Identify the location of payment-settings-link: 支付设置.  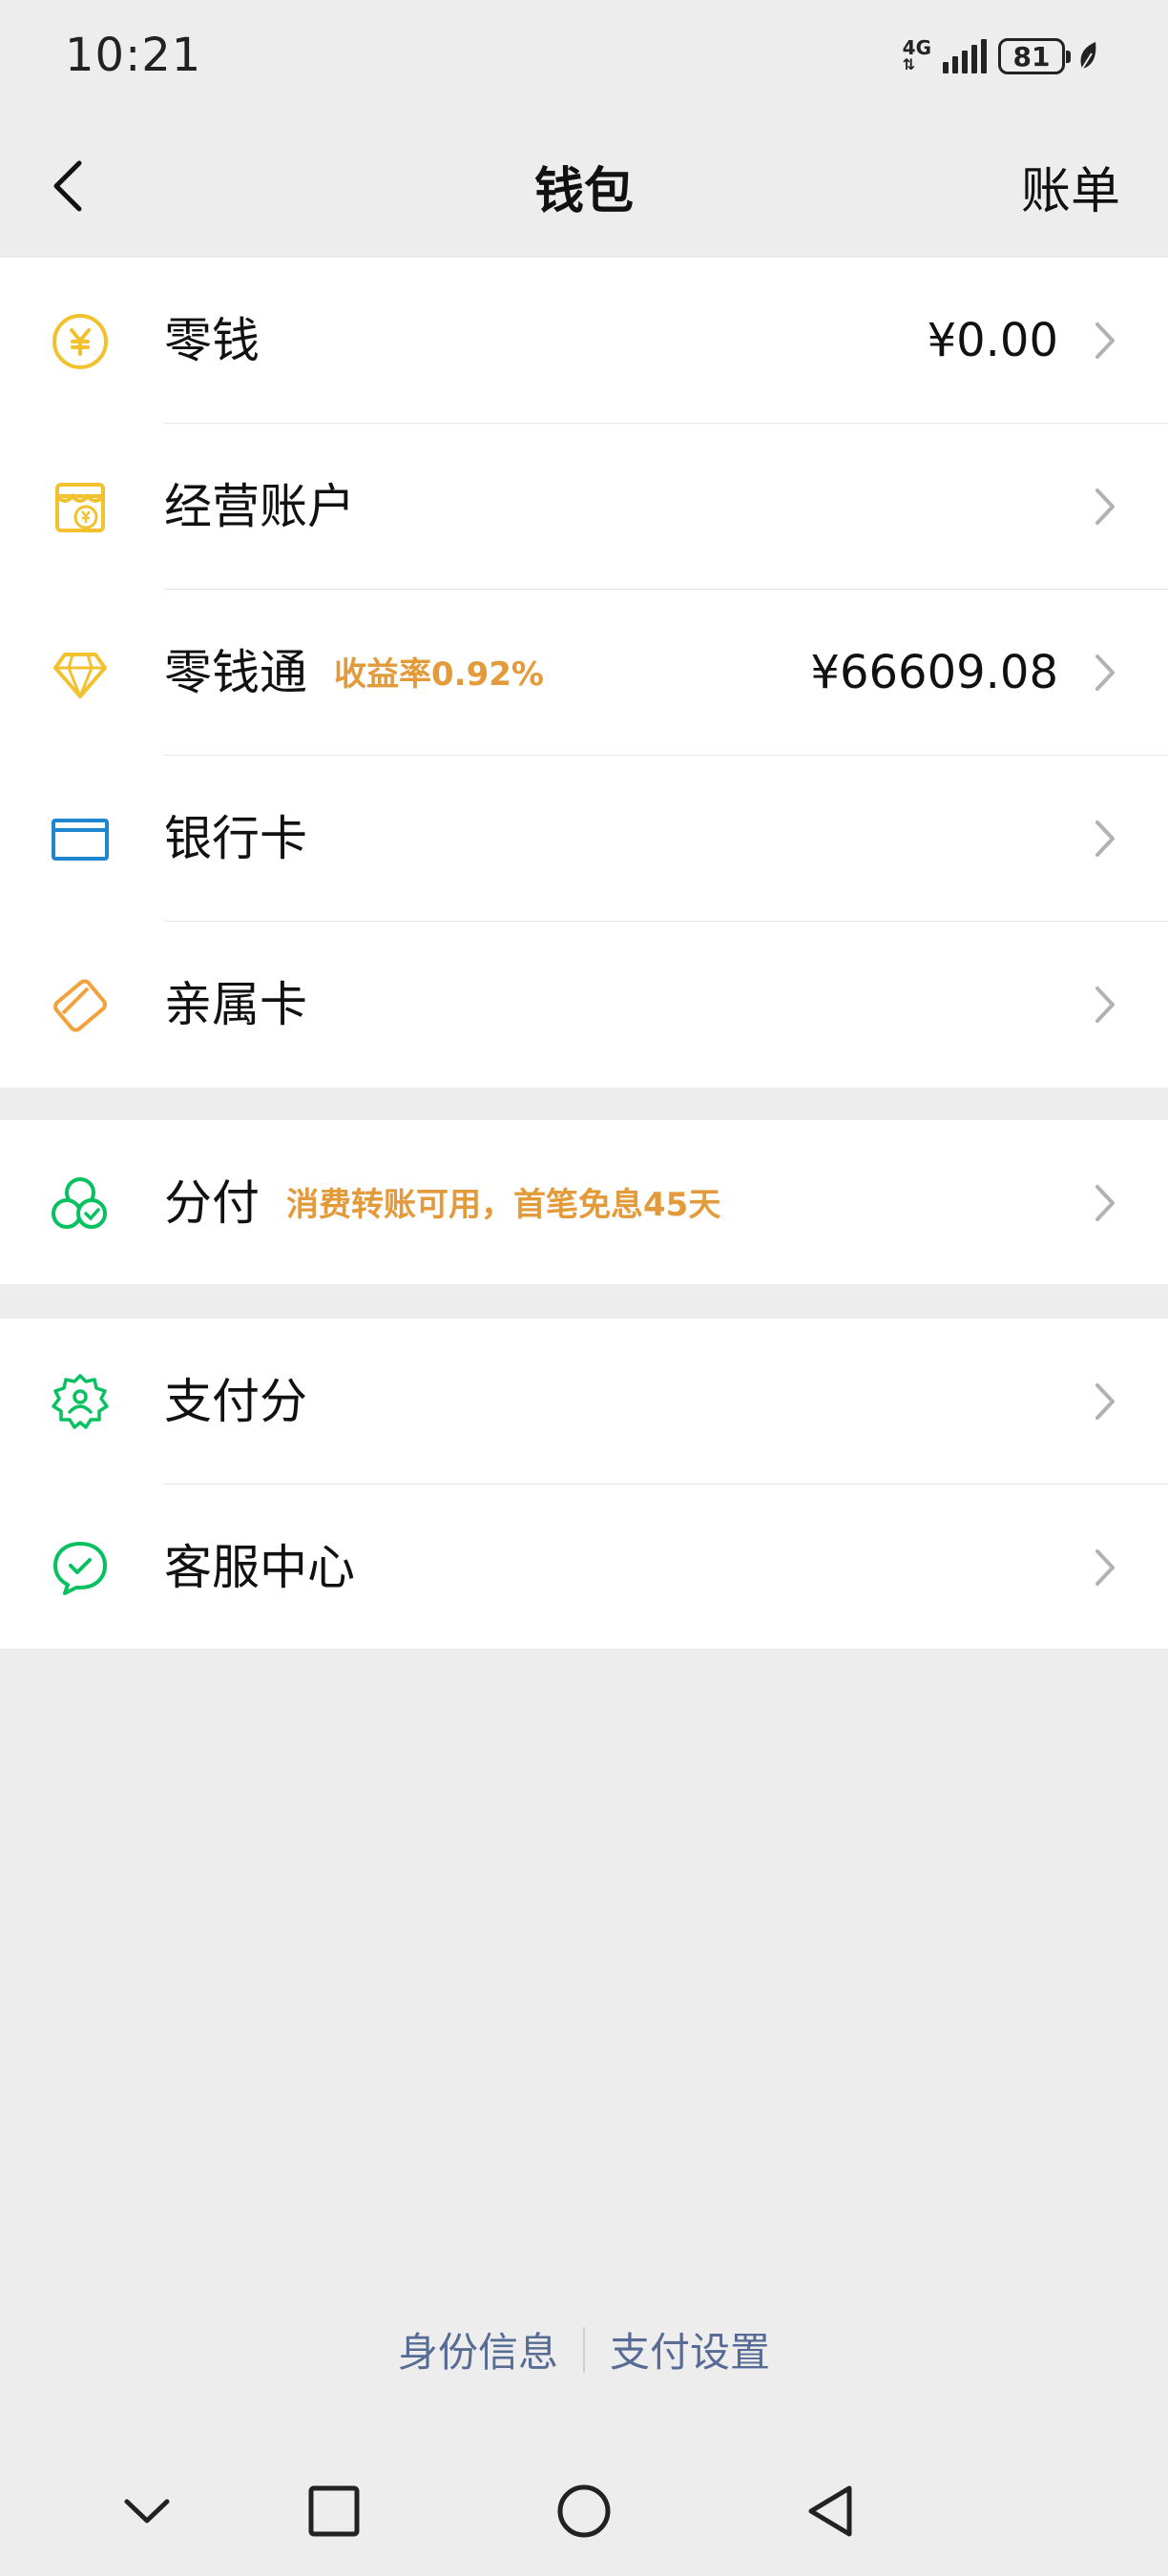
(690, 2349).